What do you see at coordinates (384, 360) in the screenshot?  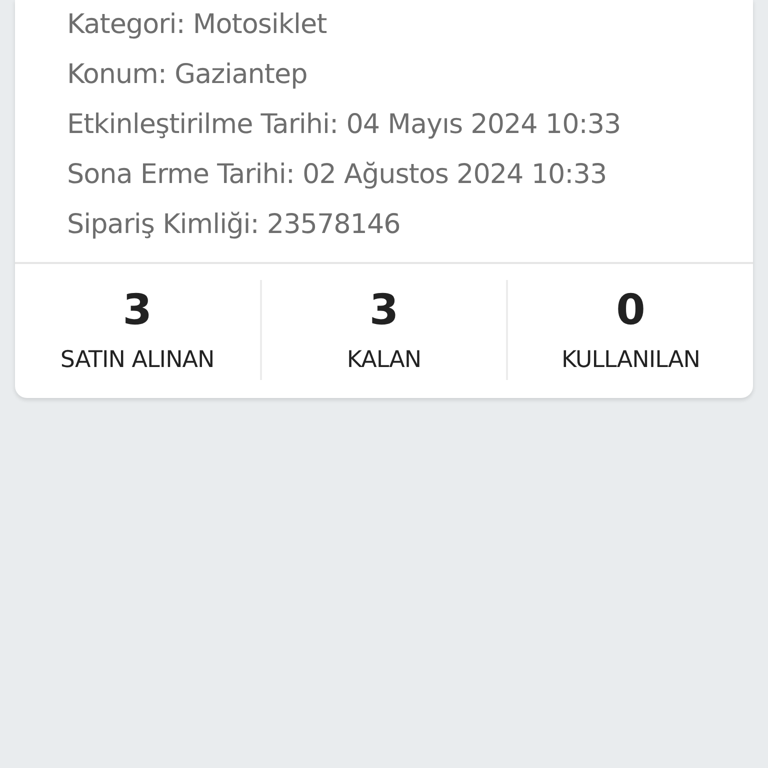 I see `stat-label: KALAN` at bounding box center [384, 360].